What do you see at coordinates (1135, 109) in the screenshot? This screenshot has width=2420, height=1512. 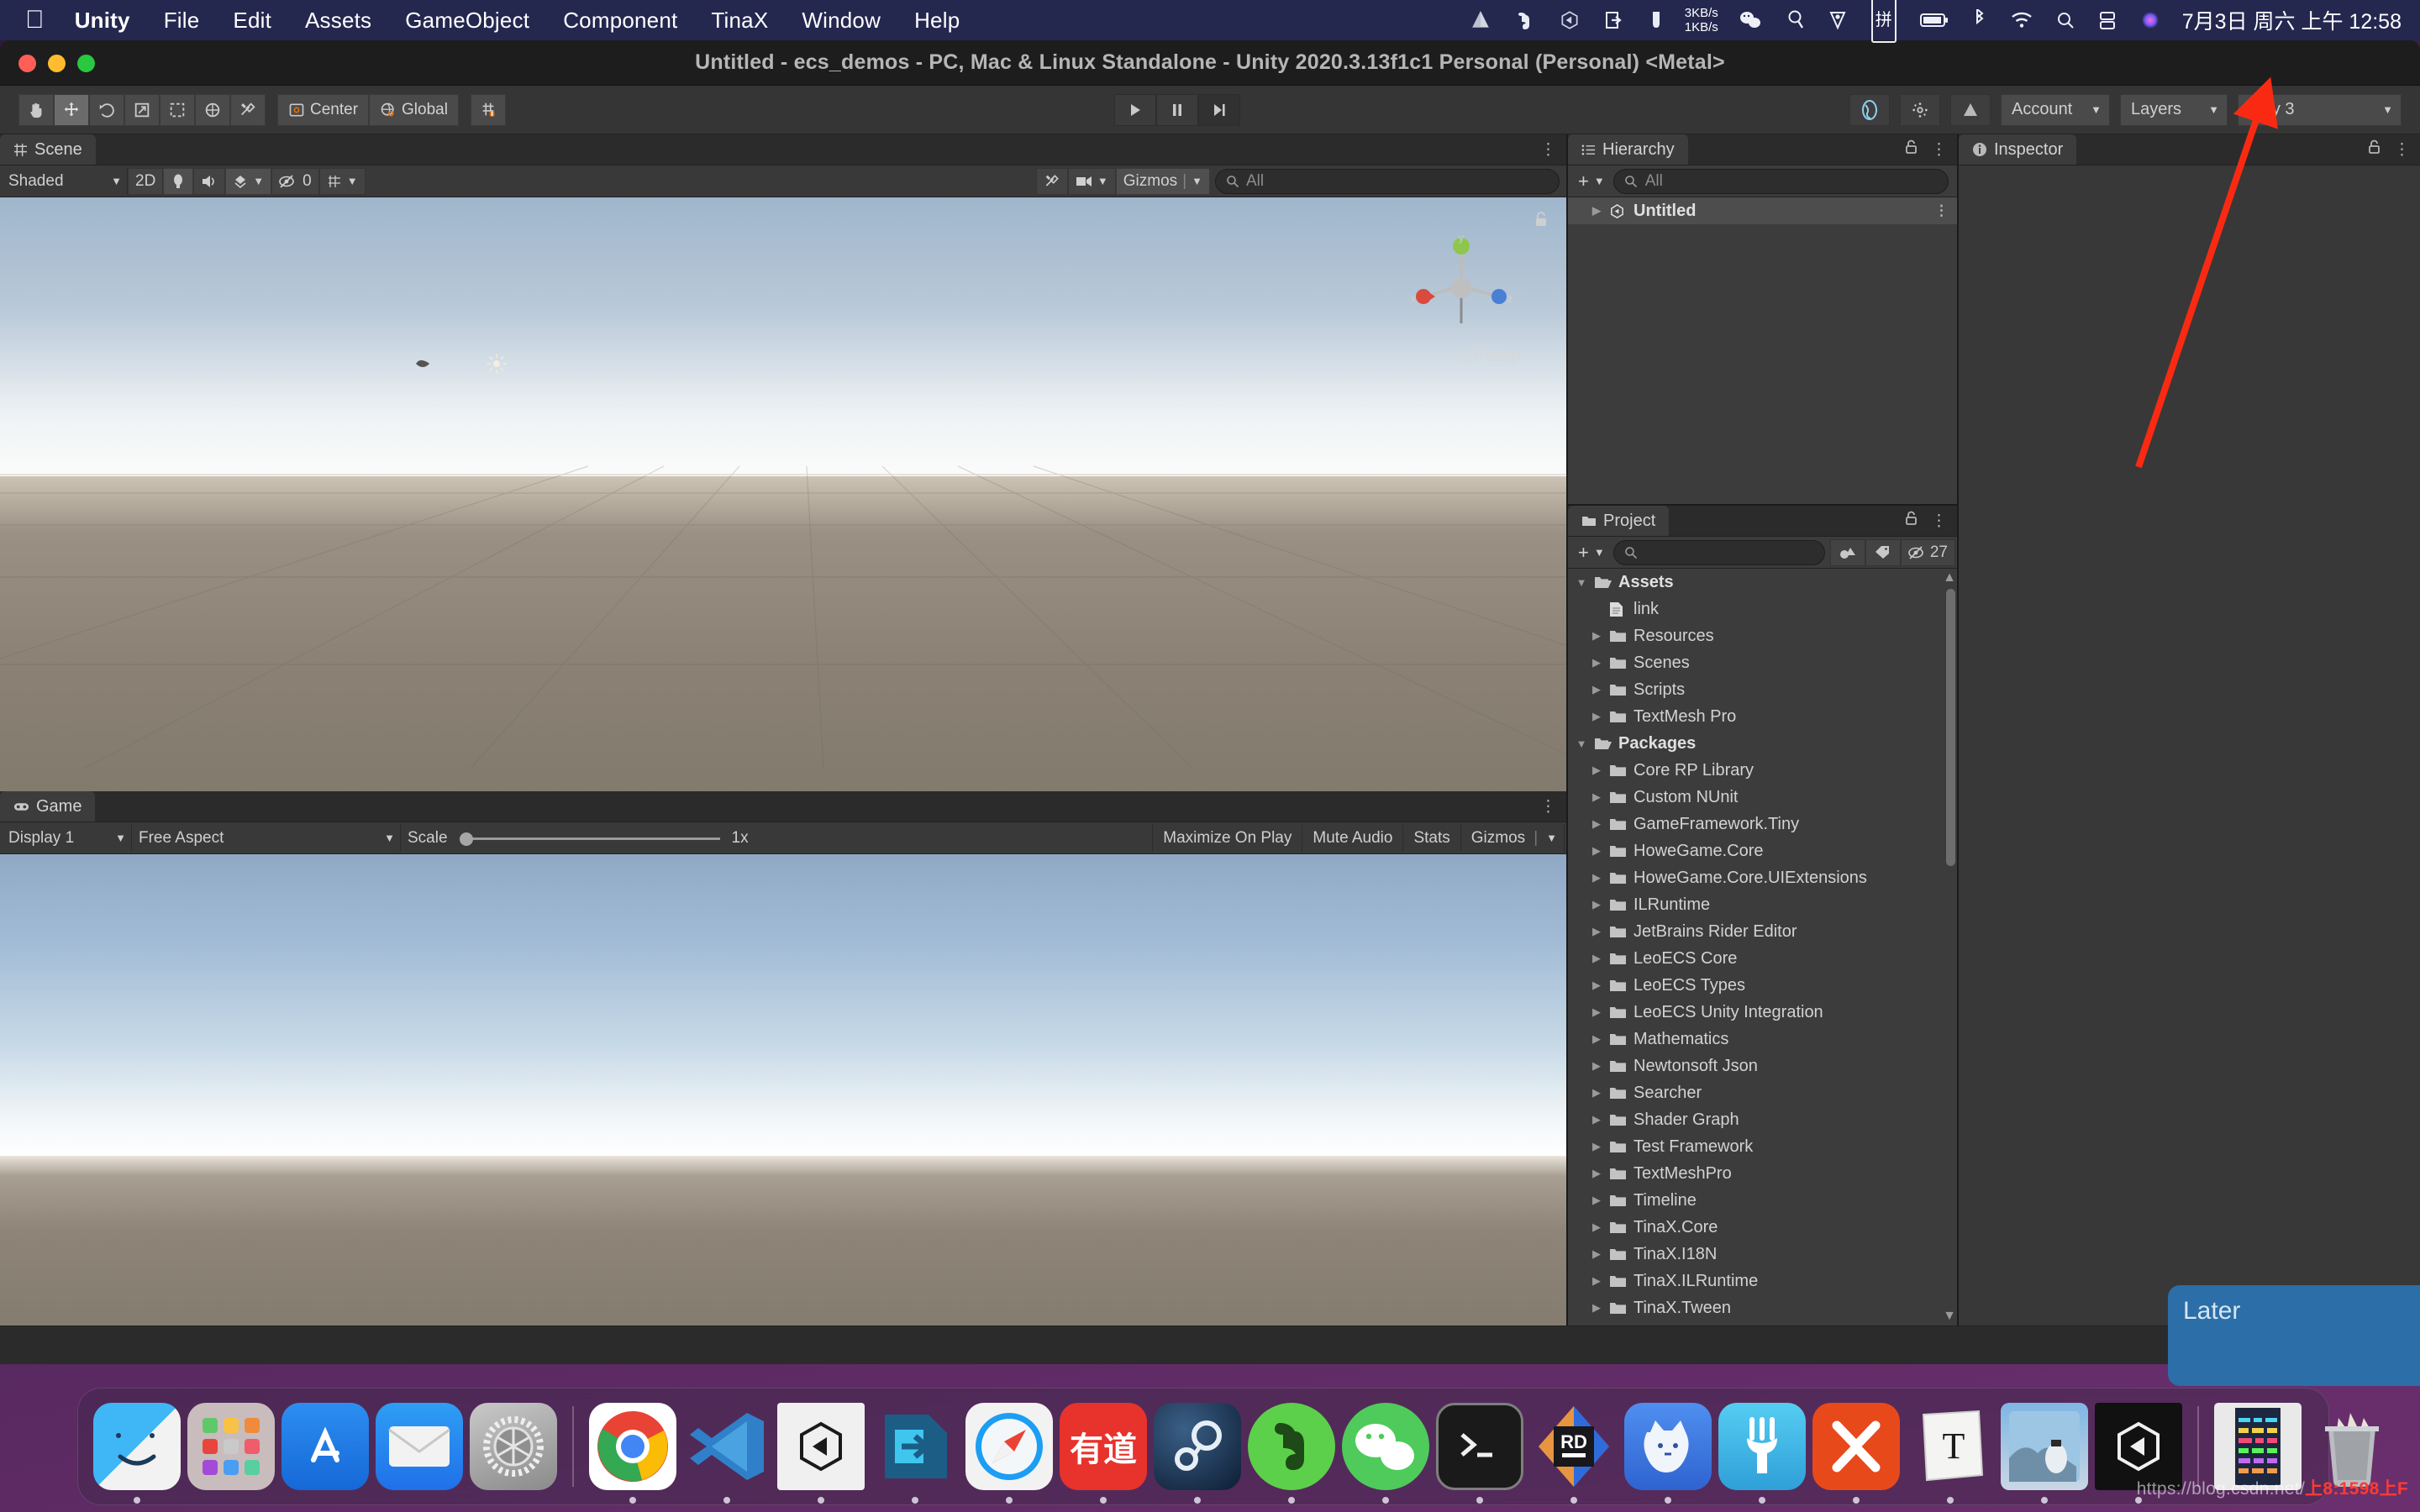 I see `play-button` at bounding box center [1135, 109].